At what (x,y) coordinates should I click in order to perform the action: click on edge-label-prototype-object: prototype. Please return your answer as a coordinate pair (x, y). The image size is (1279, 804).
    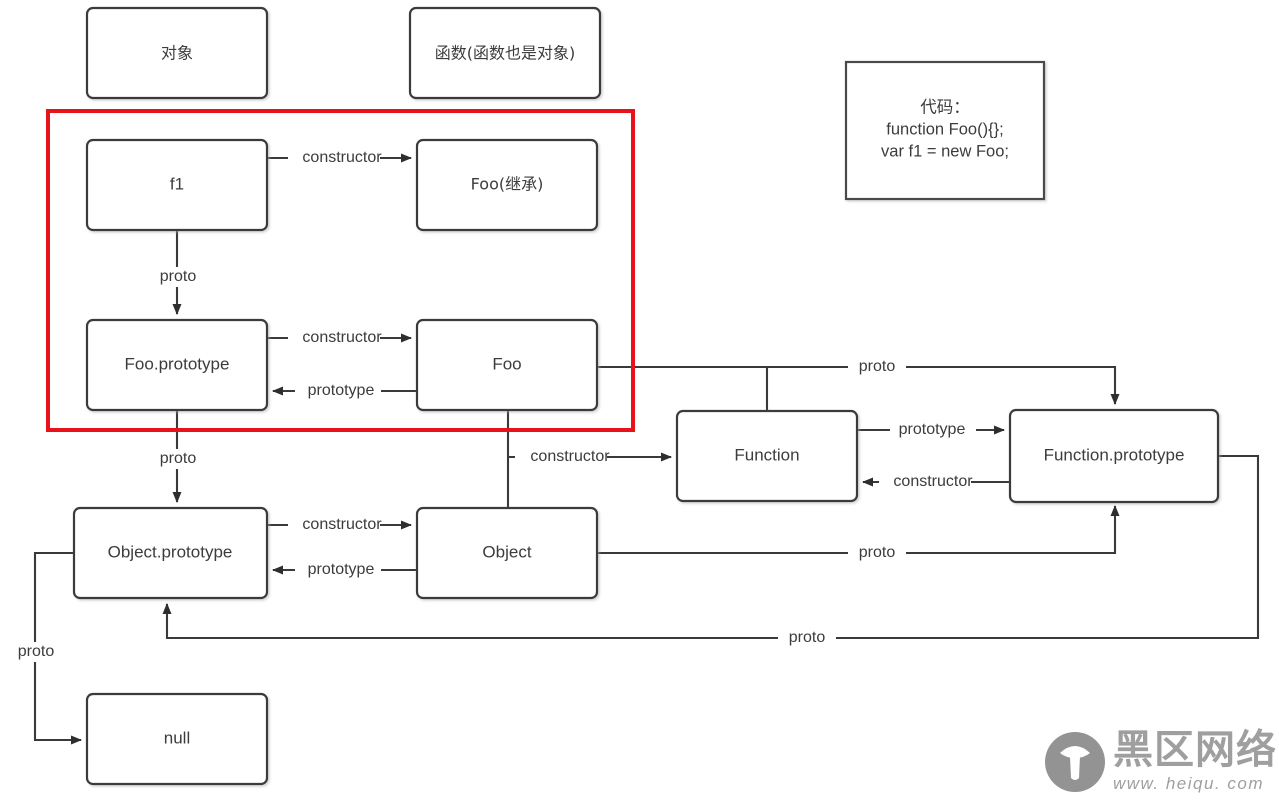
    Looking at the image, I should click on (341, 569).